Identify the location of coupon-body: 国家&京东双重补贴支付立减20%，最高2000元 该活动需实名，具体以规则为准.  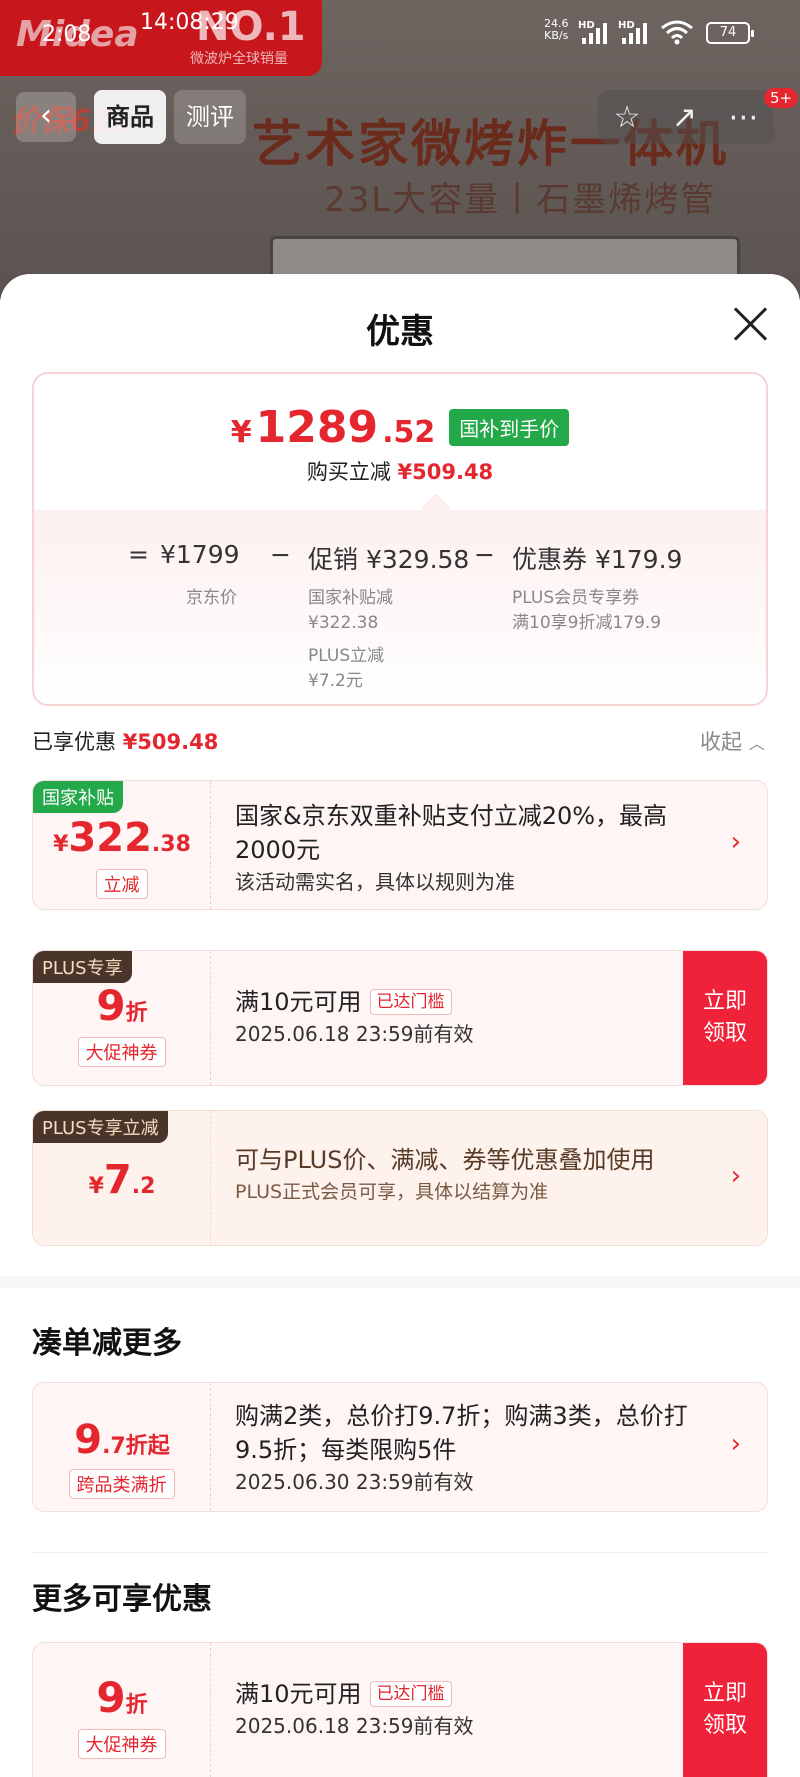
(466, 848).